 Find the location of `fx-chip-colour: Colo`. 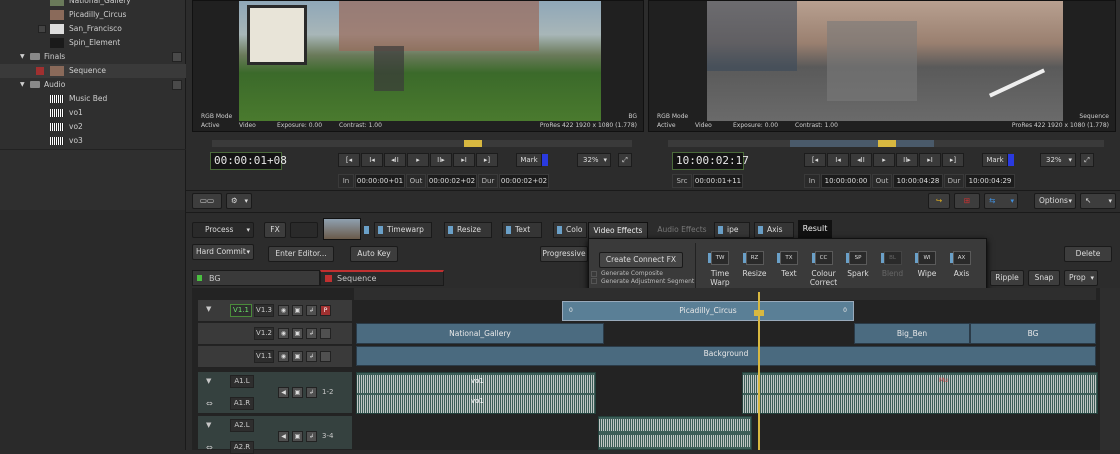

fx-chip-colour: Colo is located at coordinates (570, 230).